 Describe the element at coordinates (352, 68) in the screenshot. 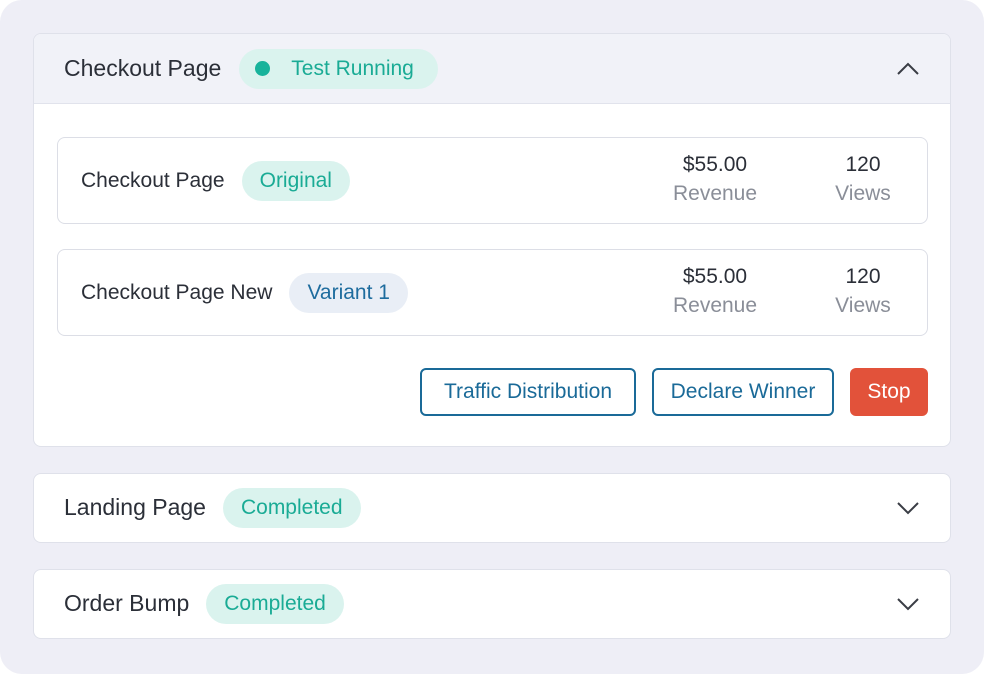

I see `status-badge-label: Test Running` at that location.